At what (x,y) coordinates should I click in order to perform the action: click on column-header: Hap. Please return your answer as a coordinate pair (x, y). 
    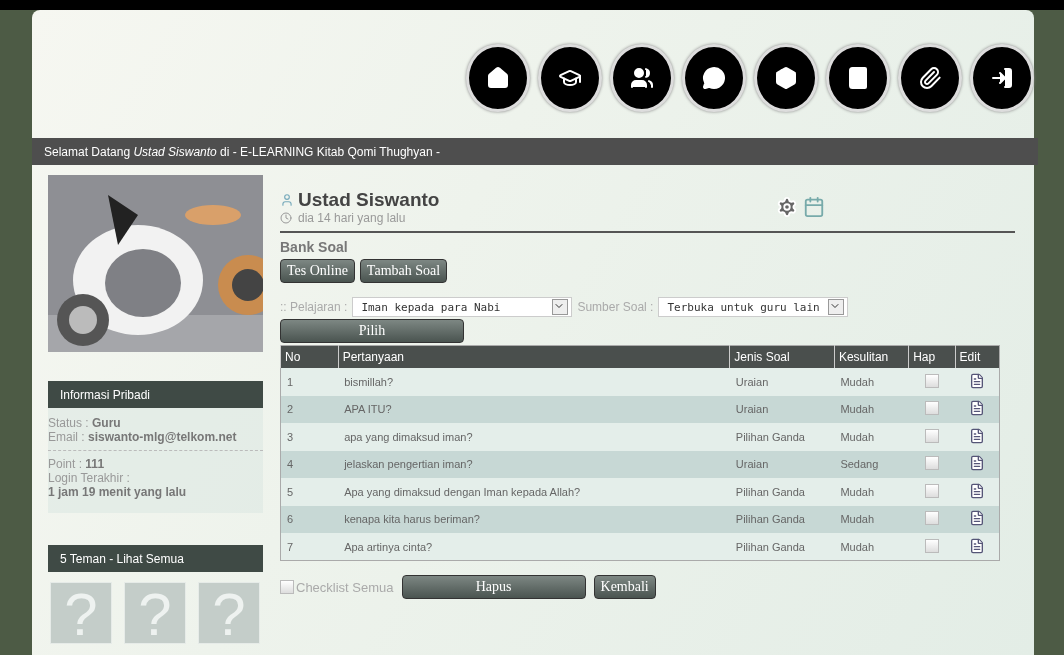
    Looking at the image, I should click on (932, 356).